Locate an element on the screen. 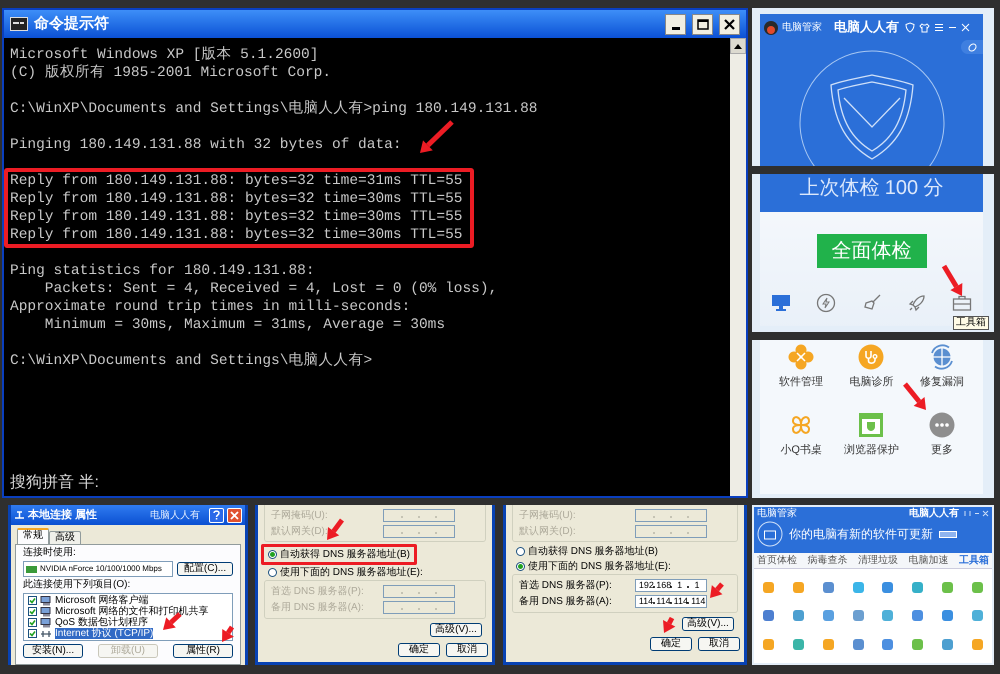  list-item: Internet 协议 (TCP/IP) is located at coordinates (104, 633).